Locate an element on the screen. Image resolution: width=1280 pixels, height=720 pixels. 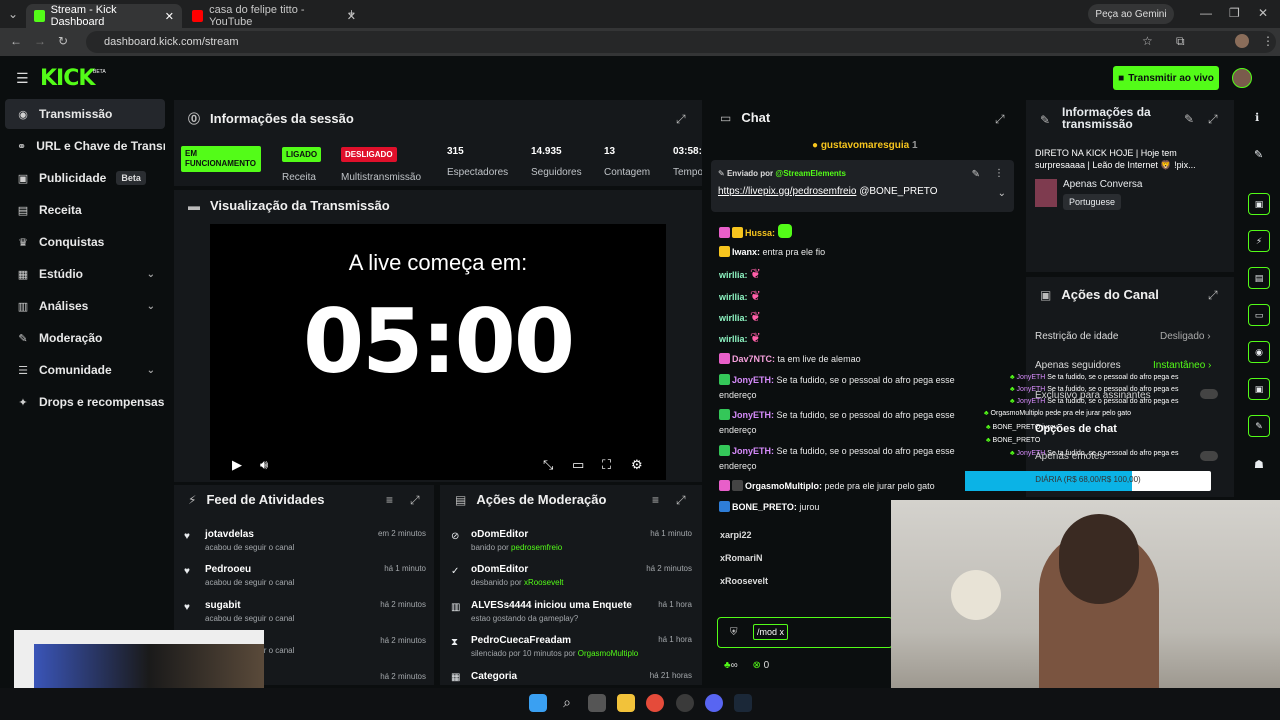
rail-lightning-icon: ⚡ is located at coordinates (1259, 241).